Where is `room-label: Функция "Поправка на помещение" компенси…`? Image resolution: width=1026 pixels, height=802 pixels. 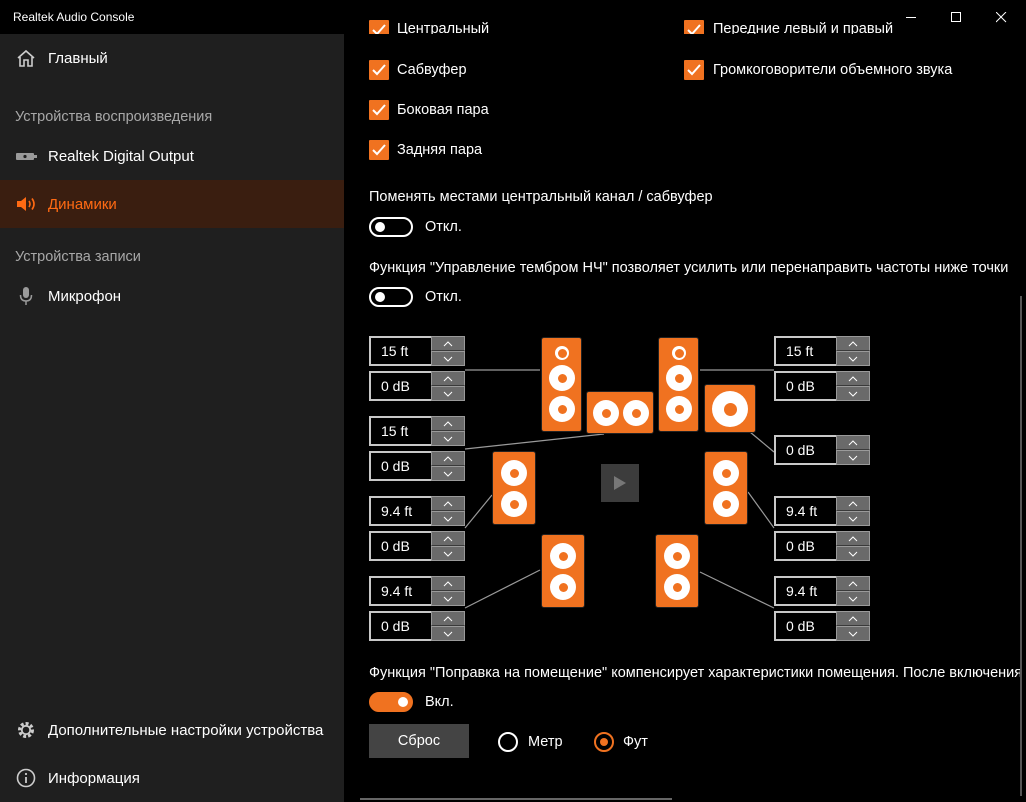 room-label: Функция "Поправка на помещение" компенси… is located at coordinates (696, 673).